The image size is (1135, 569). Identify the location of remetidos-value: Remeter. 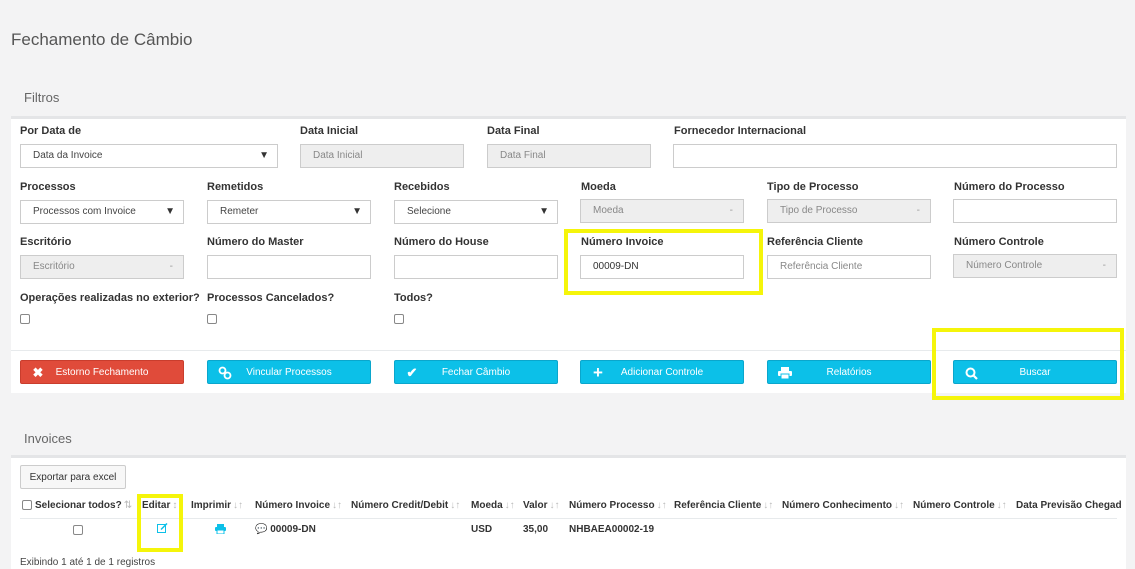
(239, 211).